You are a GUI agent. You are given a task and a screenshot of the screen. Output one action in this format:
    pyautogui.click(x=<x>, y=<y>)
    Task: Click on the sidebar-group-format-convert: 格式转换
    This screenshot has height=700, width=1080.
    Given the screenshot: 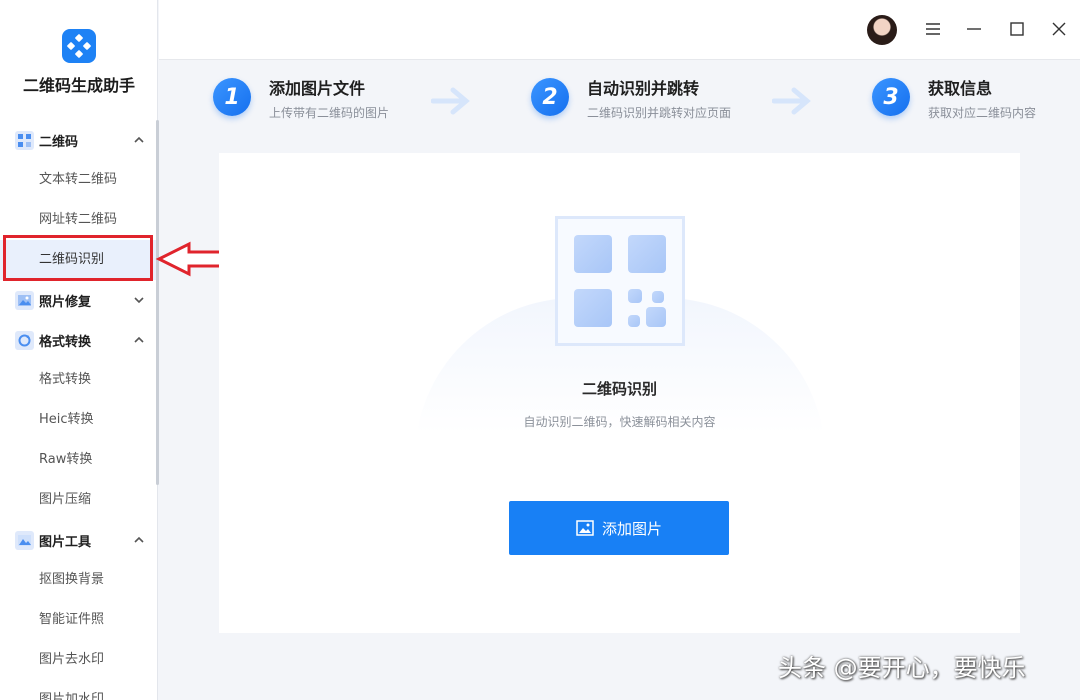 What is the action you would take?
    pyautogui.click(x=78, y=340)
    